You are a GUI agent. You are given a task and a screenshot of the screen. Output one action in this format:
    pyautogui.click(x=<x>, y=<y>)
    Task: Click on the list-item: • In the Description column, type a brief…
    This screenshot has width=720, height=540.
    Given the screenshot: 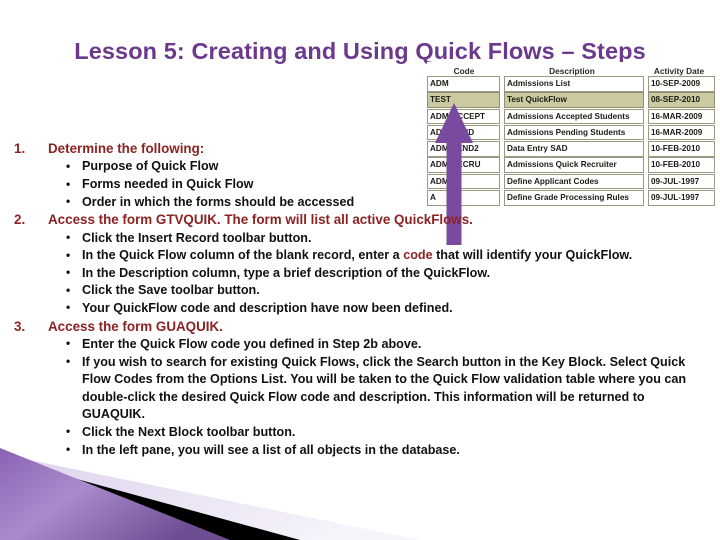 What is the action you would take?
    pyautogui.click(x=360, y=274)
    